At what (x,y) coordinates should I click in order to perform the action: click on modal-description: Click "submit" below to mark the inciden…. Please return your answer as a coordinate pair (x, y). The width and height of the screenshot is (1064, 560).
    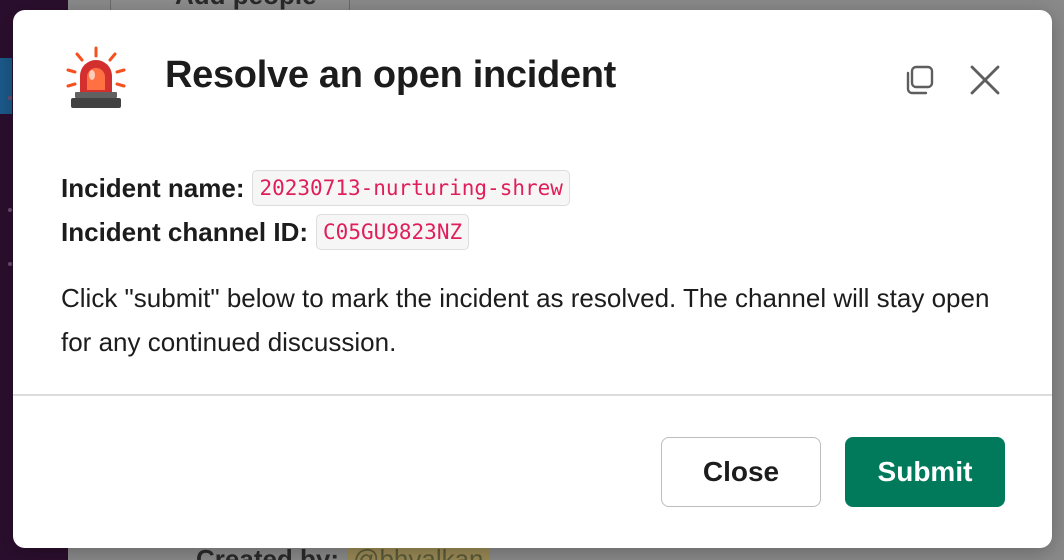
    Looking at the image, I should click on (525, 320).